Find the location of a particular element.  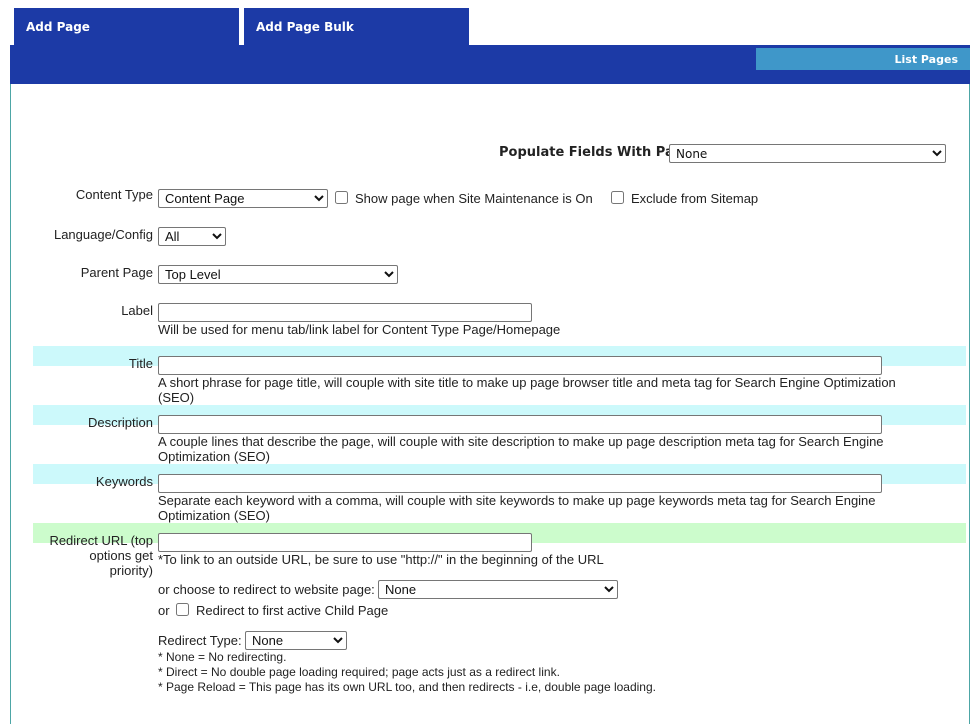

populate-label: Populate Fields With Page: is located at coordinates (598, 152).